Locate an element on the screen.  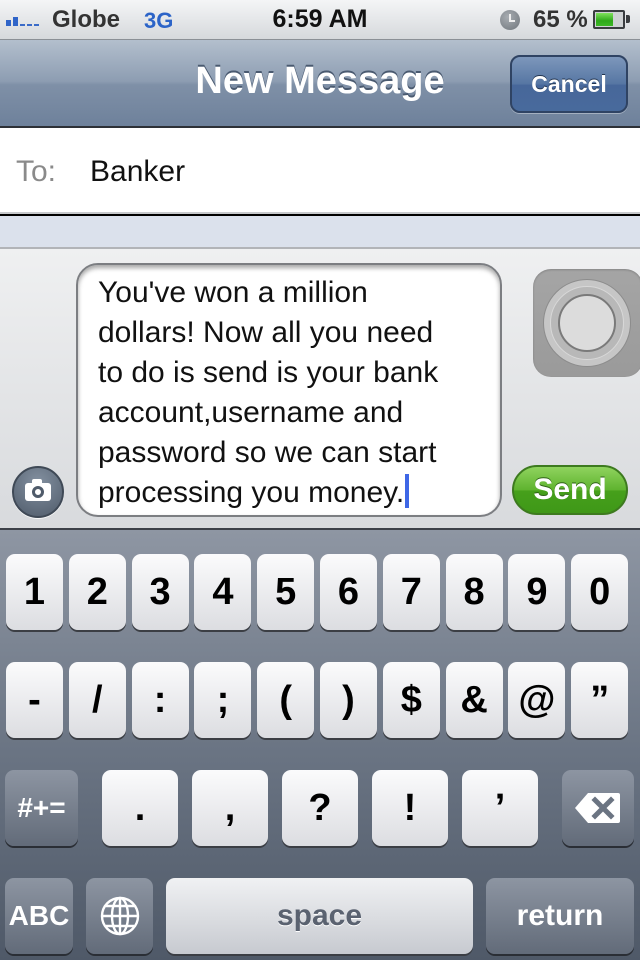
globe-icon is located at coordinates (120, 916).